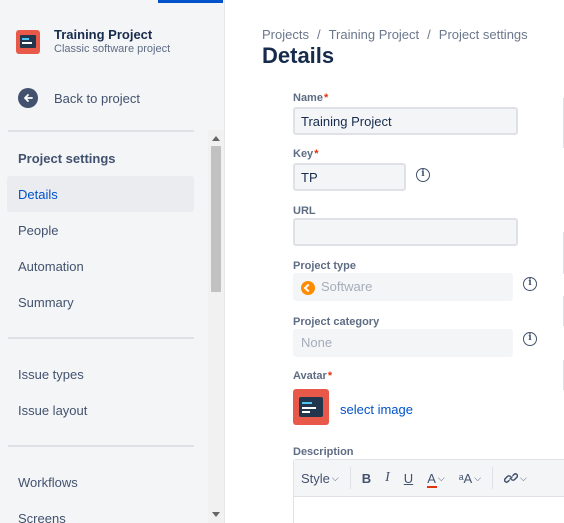  What do you see at coordinates (100, 374) in the screenshot?
I see `sidebar-item-issue-types: Issue types` at bounding box center [100, 374].